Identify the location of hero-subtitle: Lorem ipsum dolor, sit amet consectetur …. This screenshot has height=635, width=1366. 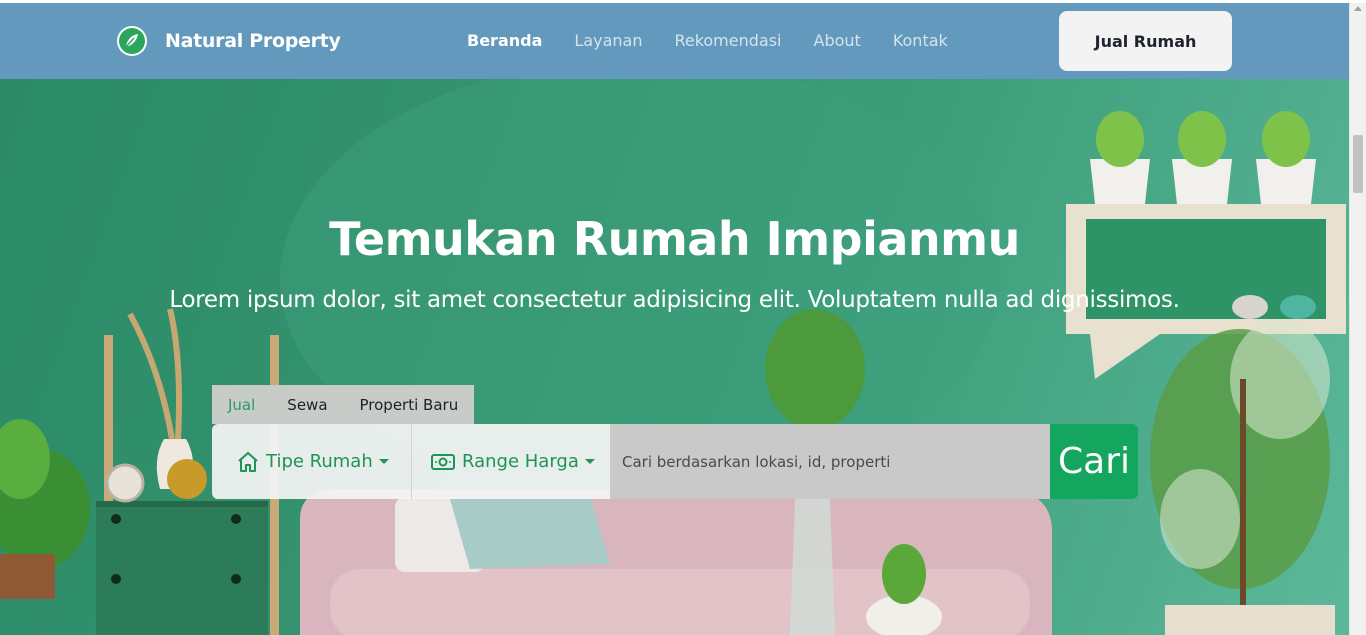
(674, 300).